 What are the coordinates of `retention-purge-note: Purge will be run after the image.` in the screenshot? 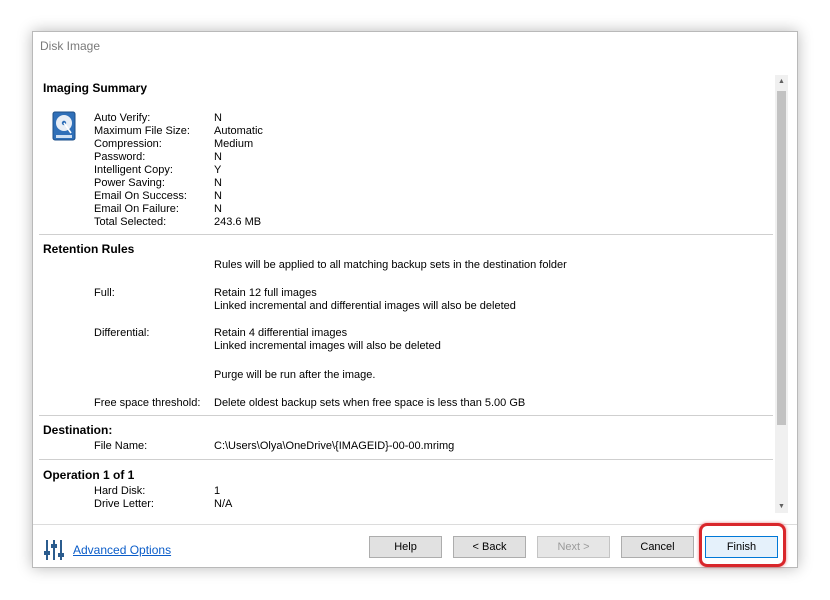 It's located at (295, 375).